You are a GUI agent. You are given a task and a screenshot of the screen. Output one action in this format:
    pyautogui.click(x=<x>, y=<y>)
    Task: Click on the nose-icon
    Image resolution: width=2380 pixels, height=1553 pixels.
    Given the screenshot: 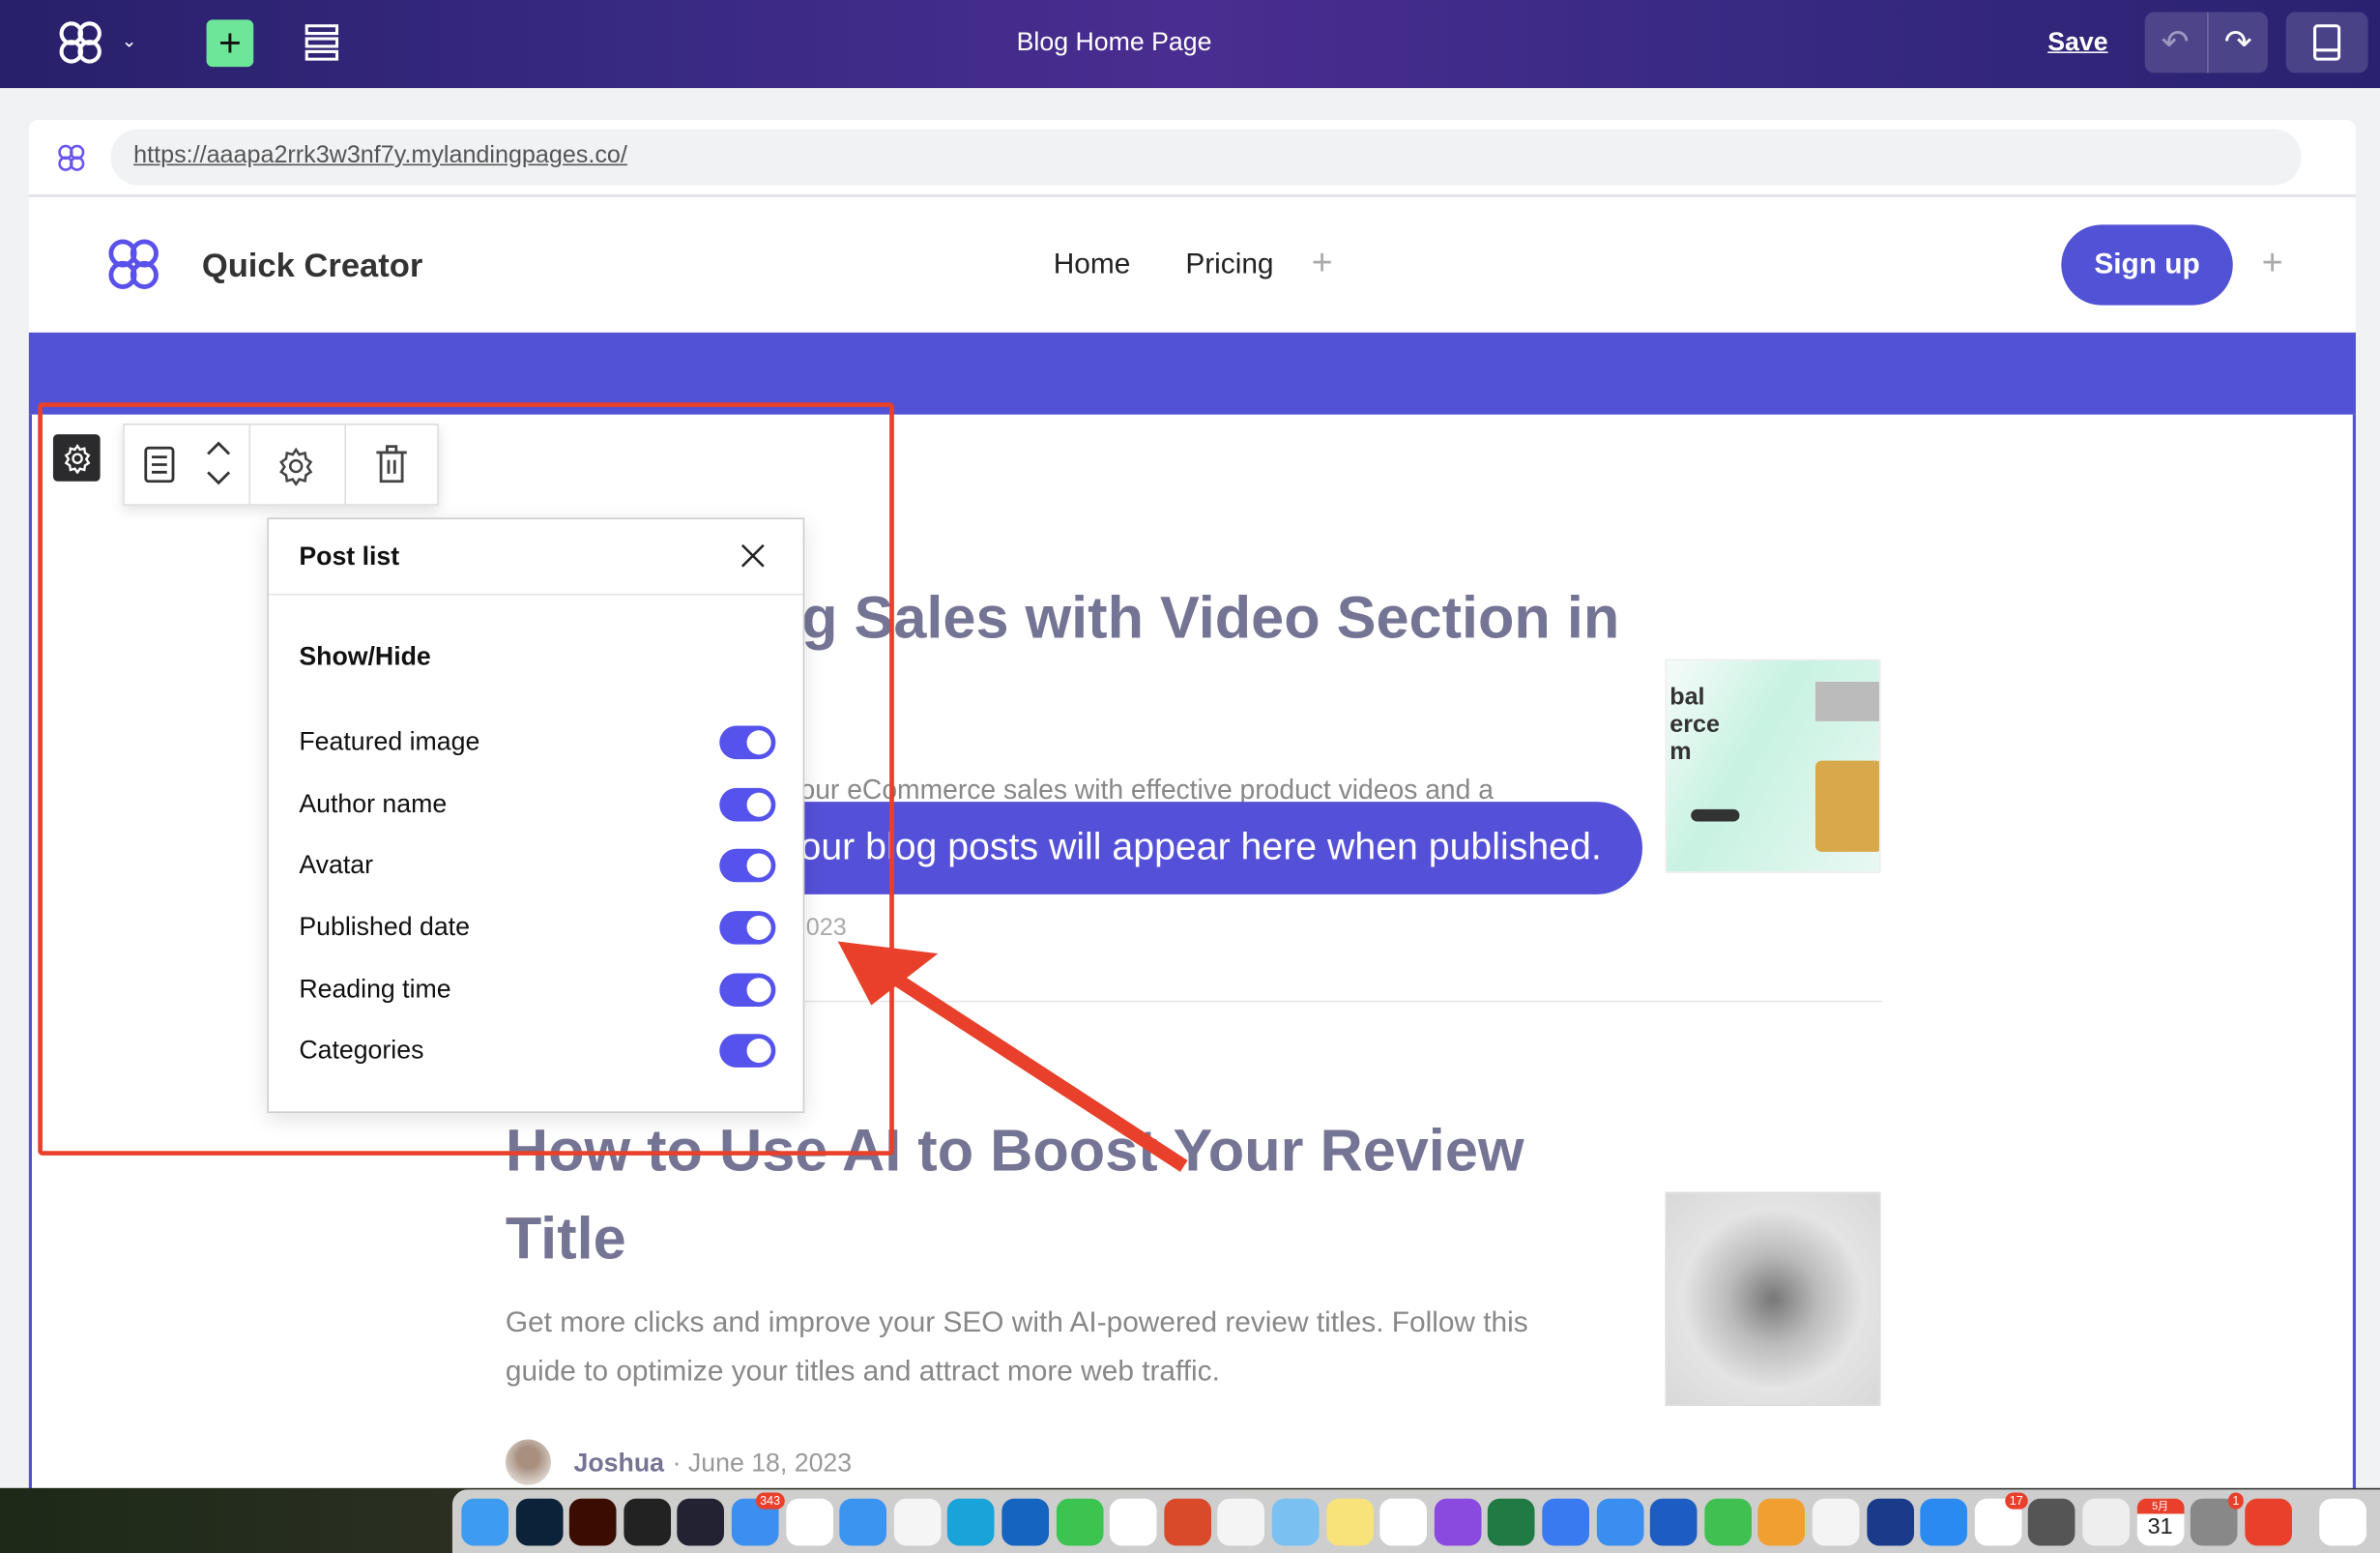 What is the action you would take?
    pyautogui.click(x=1890, y=1522)
    